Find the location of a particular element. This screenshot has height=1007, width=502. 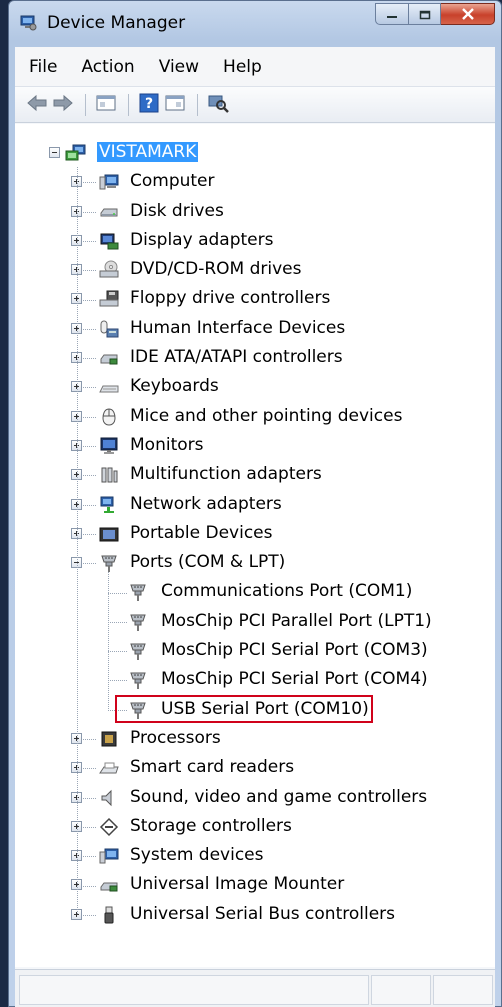

tree-child-port: MosChip PCI Parallel Port (LPT1) is located at coordinates (255, 621).